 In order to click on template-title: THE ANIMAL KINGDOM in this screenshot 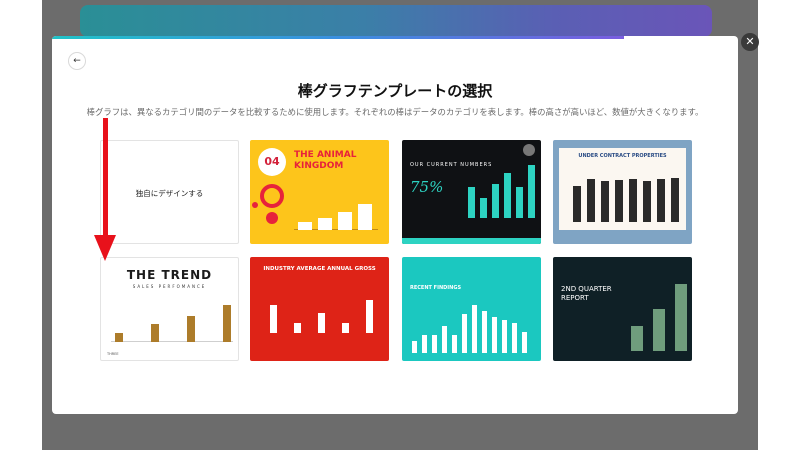, I will do `click(325, 160)`.